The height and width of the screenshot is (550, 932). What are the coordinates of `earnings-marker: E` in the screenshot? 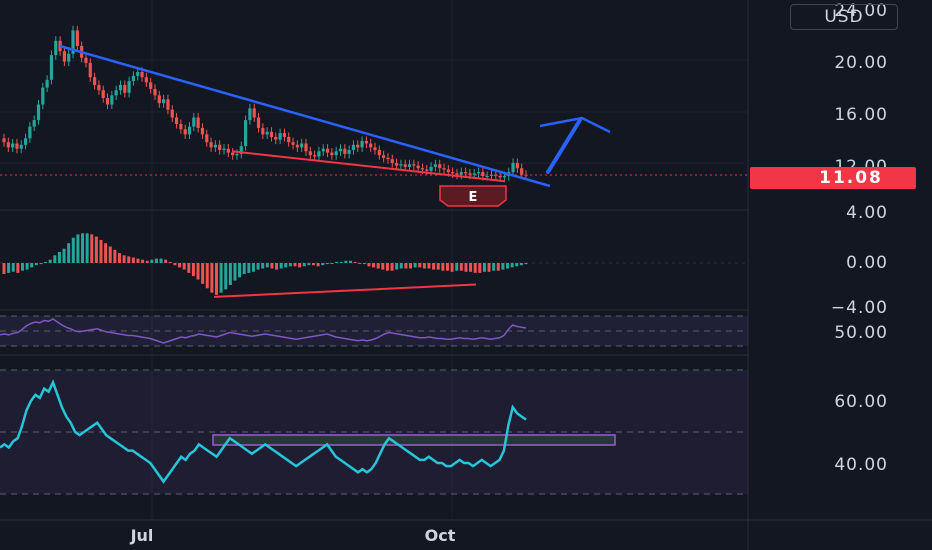 It's located at (473, 196).